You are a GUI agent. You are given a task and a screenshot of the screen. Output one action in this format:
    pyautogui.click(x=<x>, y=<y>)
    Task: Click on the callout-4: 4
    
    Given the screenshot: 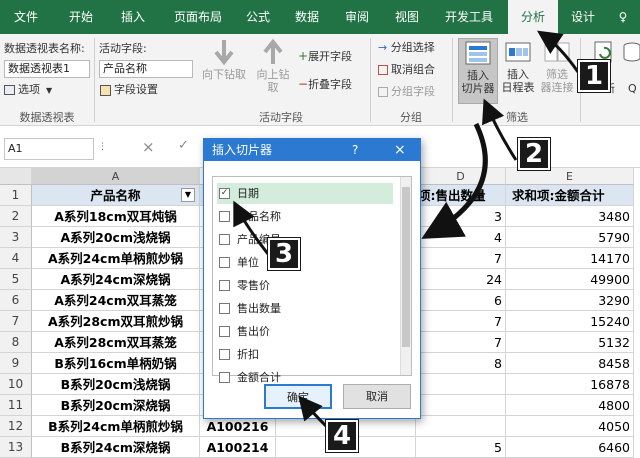 What is the action you would take?
    pyautogui.click(x=342, y=436)
    